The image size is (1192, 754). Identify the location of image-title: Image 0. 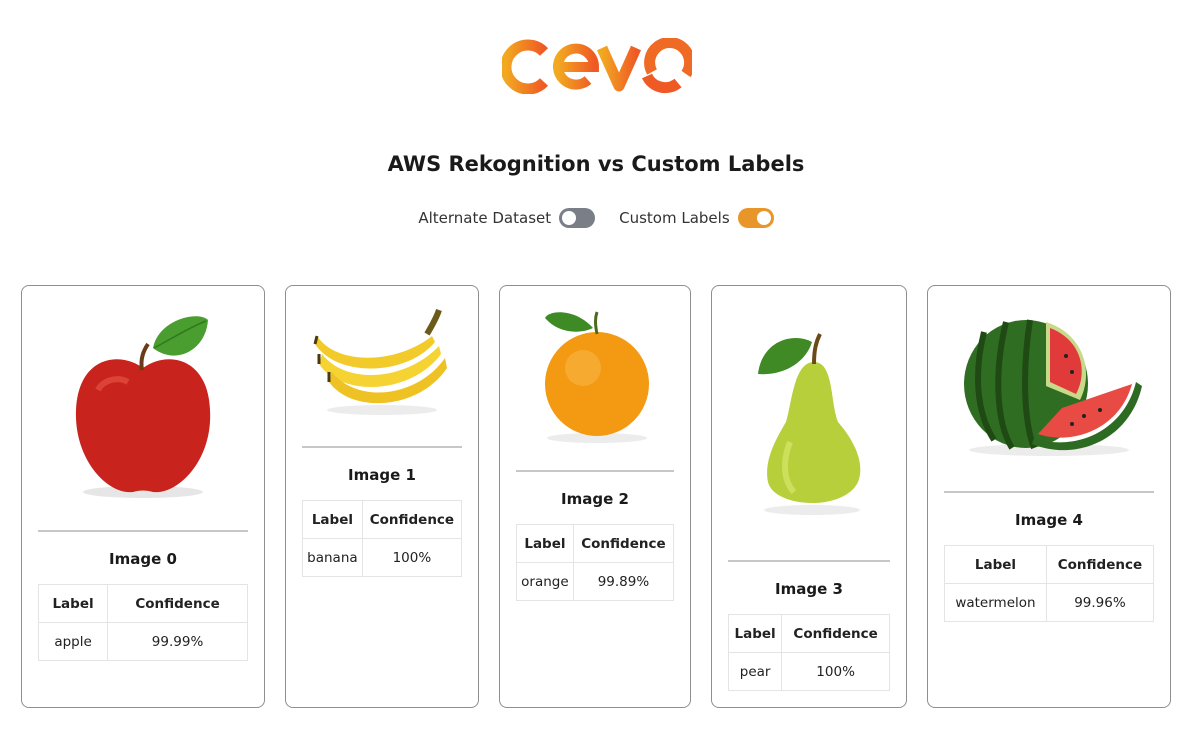
(143, 559).